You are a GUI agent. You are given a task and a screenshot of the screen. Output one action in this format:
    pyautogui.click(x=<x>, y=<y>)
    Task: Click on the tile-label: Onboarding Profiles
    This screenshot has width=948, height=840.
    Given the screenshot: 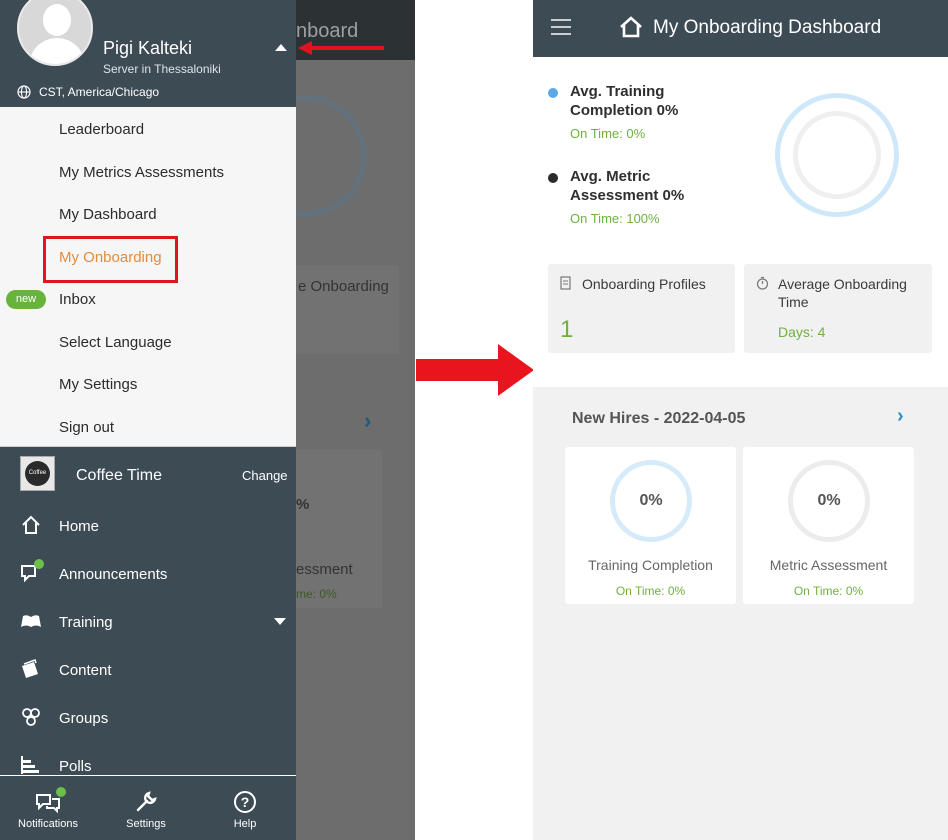 What is the action you would take?
    pyautogui.click(x=644, y=284)
    